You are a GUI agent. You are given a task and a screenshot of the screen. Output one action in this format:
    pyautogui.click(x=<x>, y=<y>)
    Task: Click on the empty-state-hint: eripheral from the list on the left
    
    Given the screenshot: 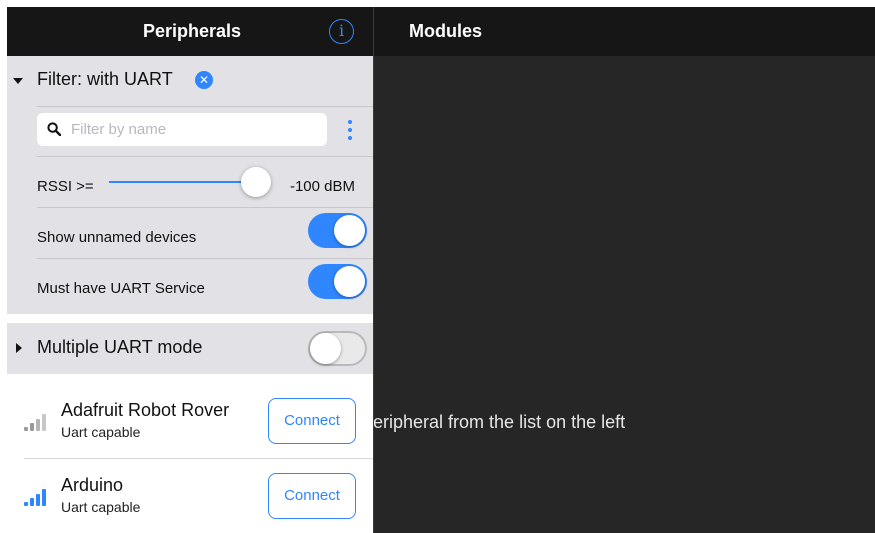 What is the action you would take?
    pyautogui.click(x=499, y=422)
    